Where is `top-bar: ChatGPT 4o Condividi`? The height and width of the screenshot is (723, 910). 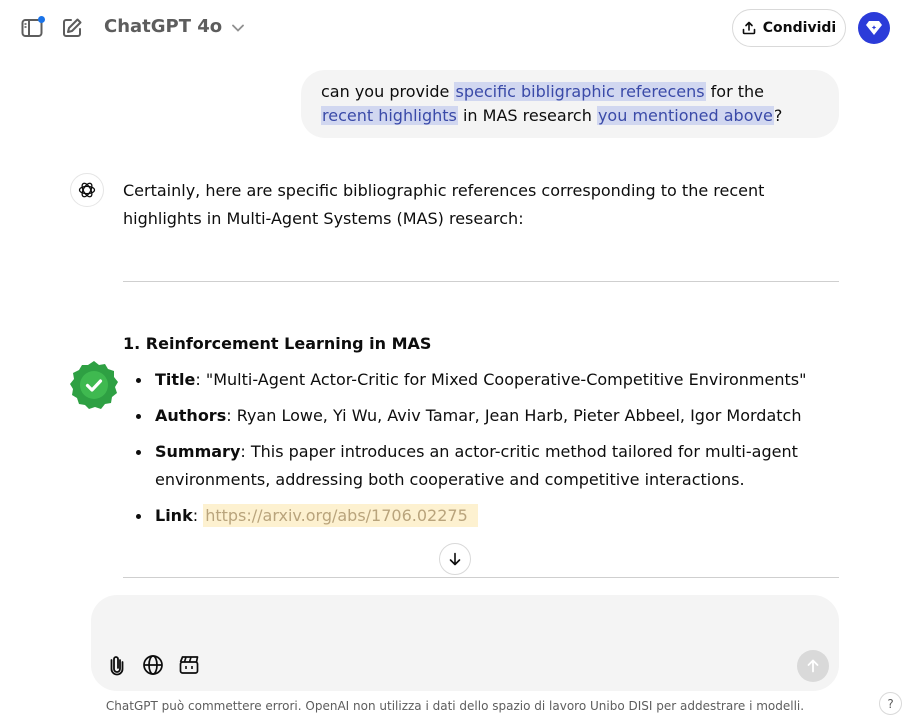
top-bar: ChatGPT 4o Condividi is located at coordinates (455, 28).